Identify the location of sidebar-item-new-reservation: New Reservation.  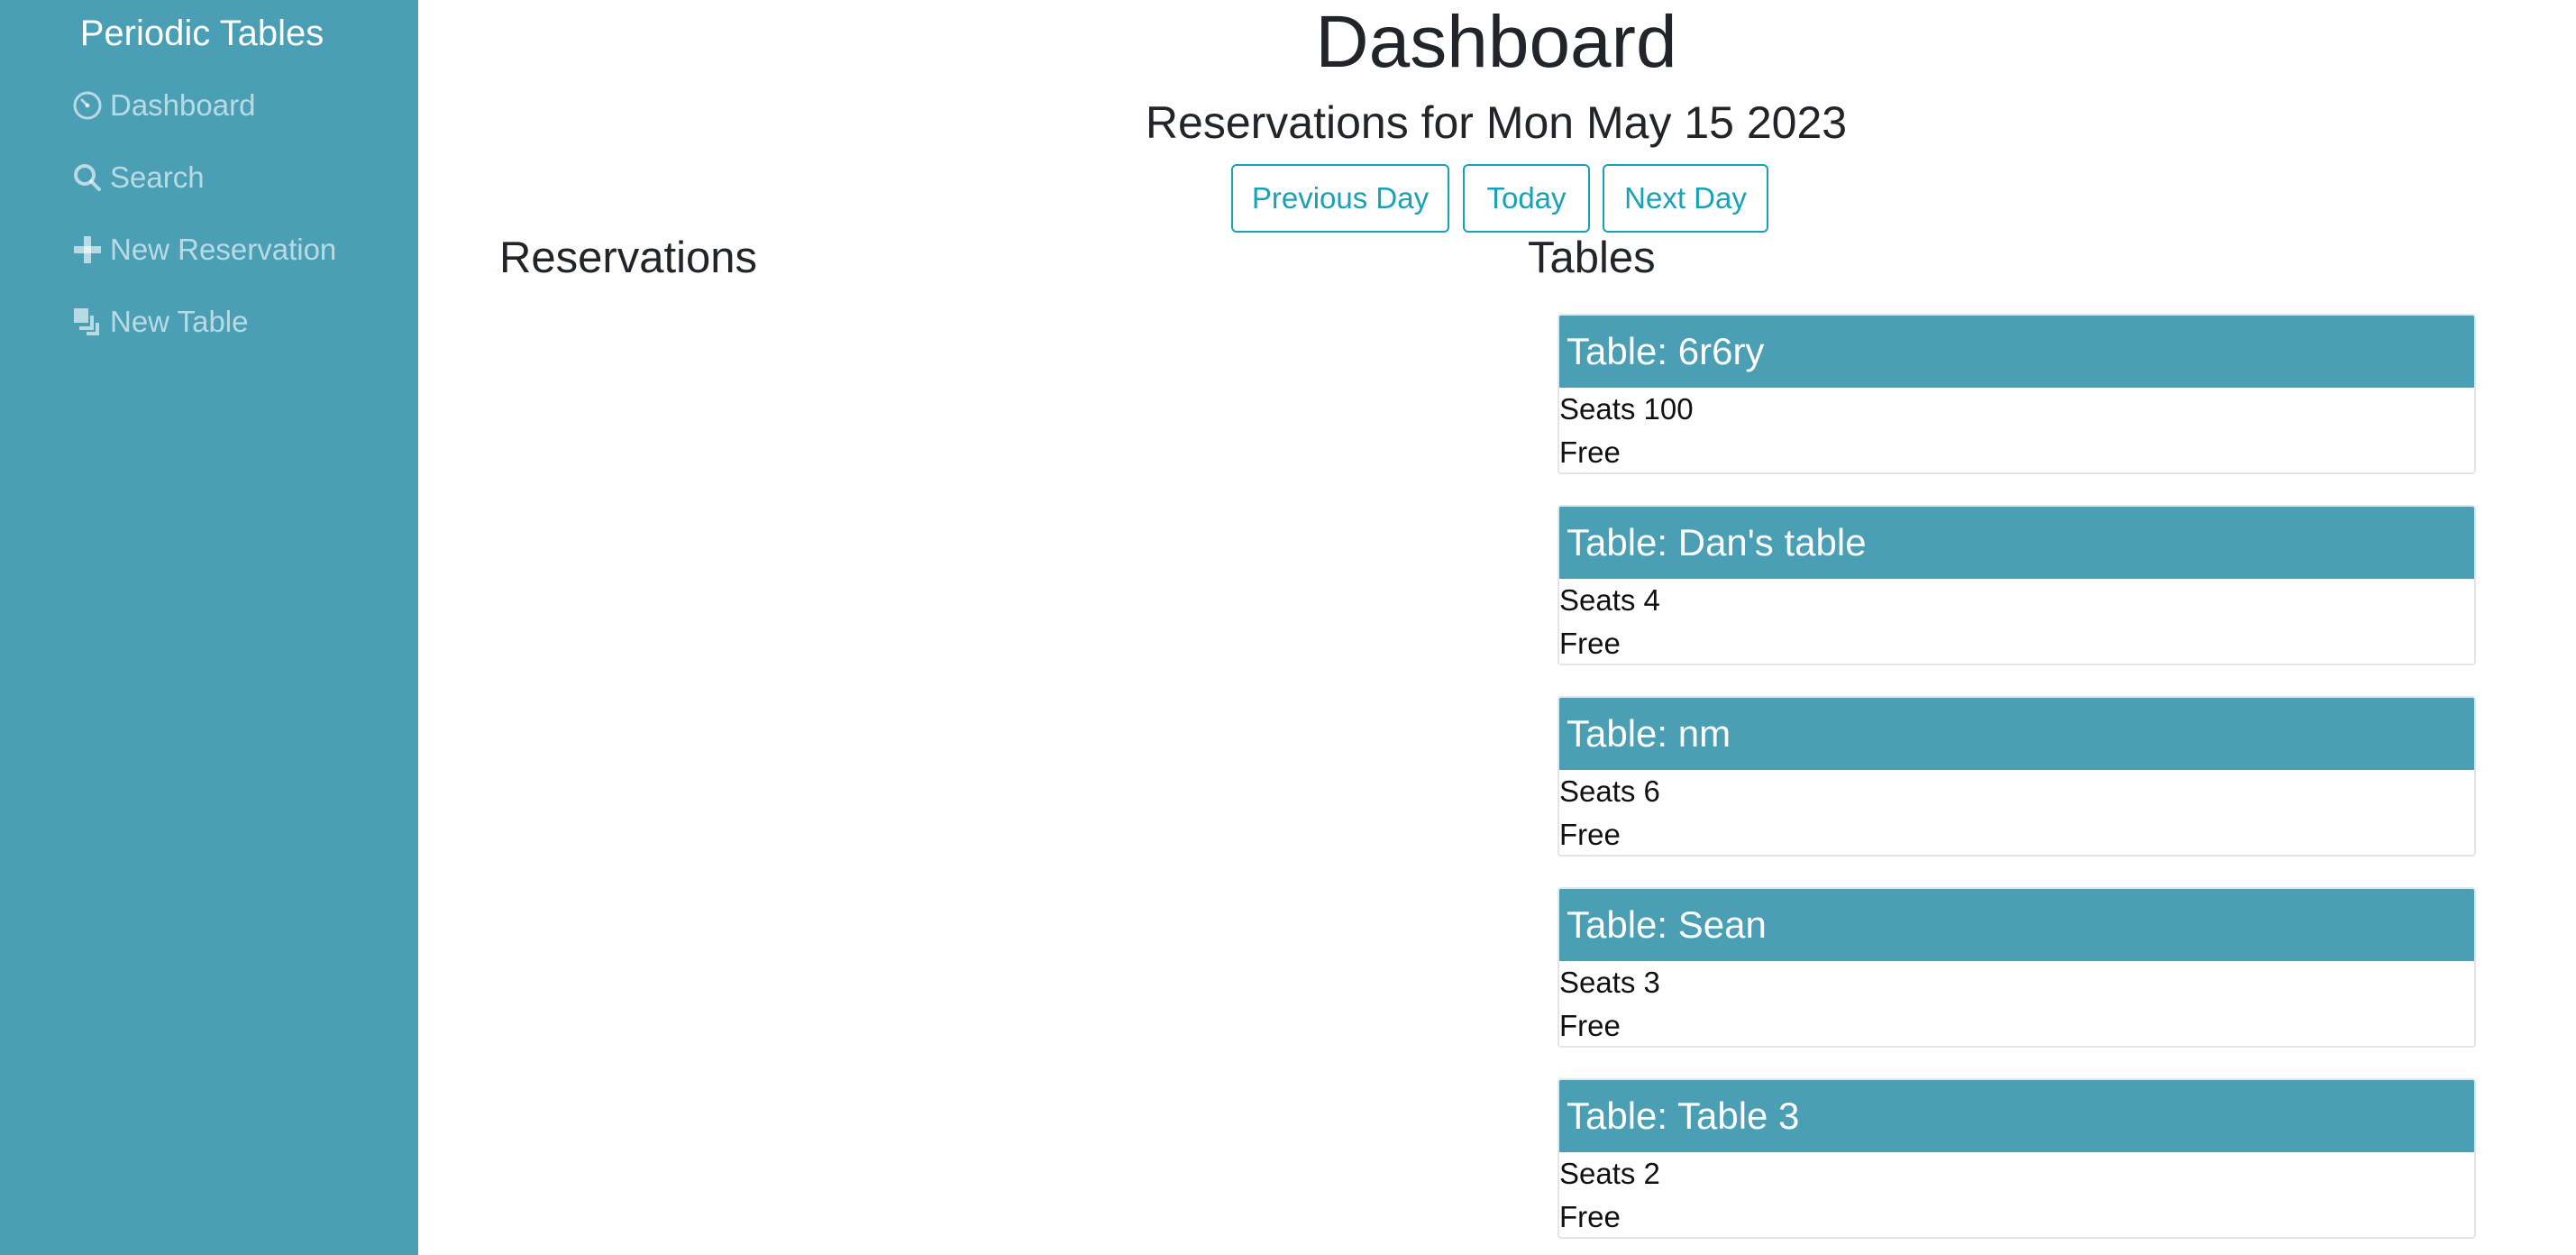
(204, 249).